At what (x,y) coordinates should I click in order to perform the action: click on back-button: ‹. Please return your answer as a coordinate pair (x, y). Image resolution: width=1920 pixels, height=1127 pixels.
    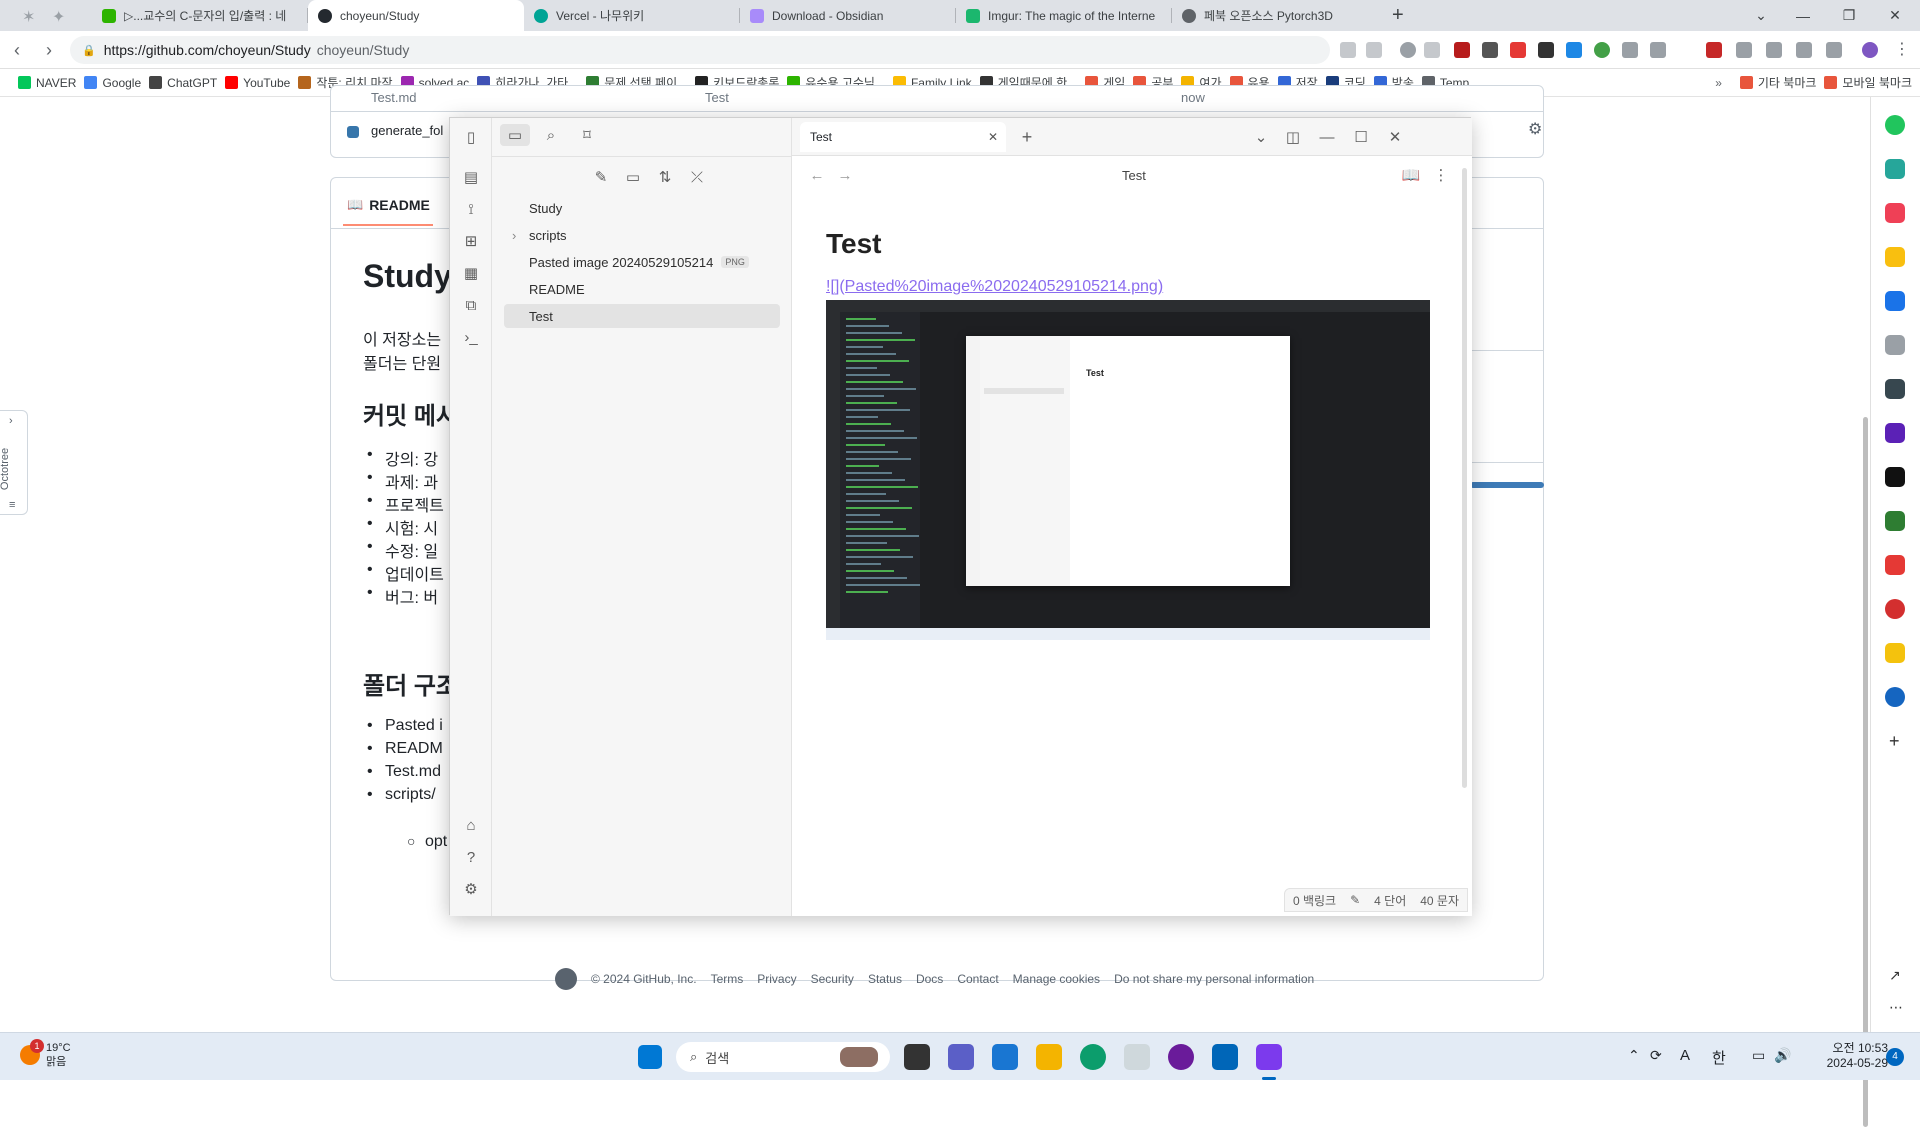
    Looking at the image, I should click on (17, 50).